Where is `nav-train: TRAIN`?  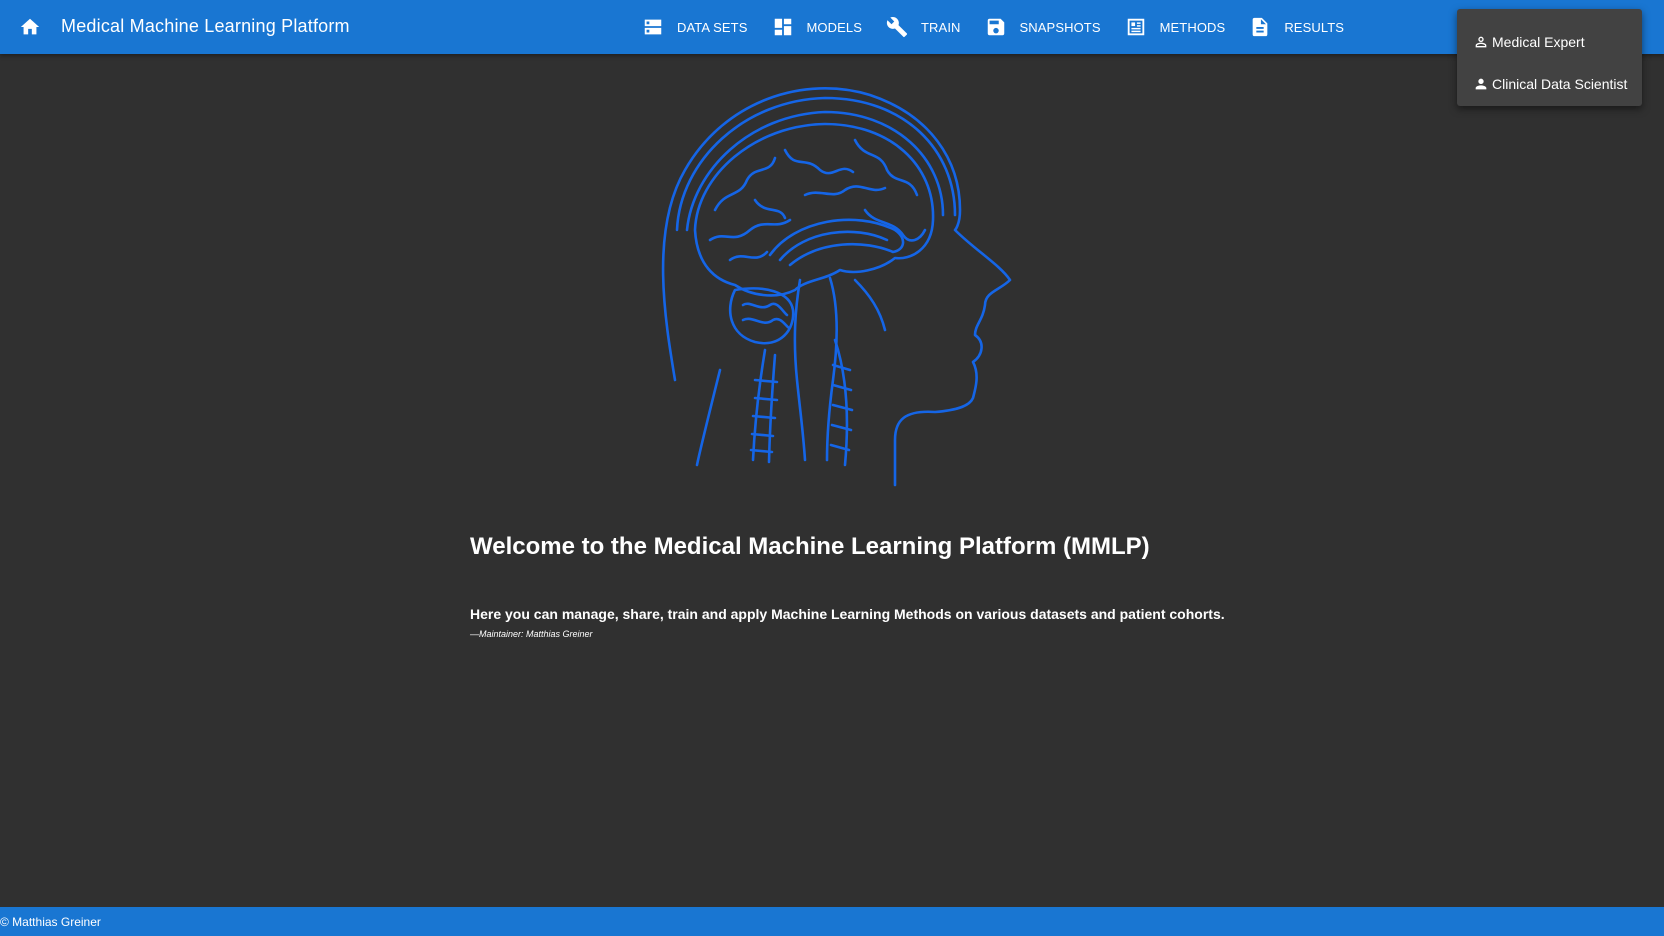
nav-train: TRAIN is located at coordinates (925, 27).